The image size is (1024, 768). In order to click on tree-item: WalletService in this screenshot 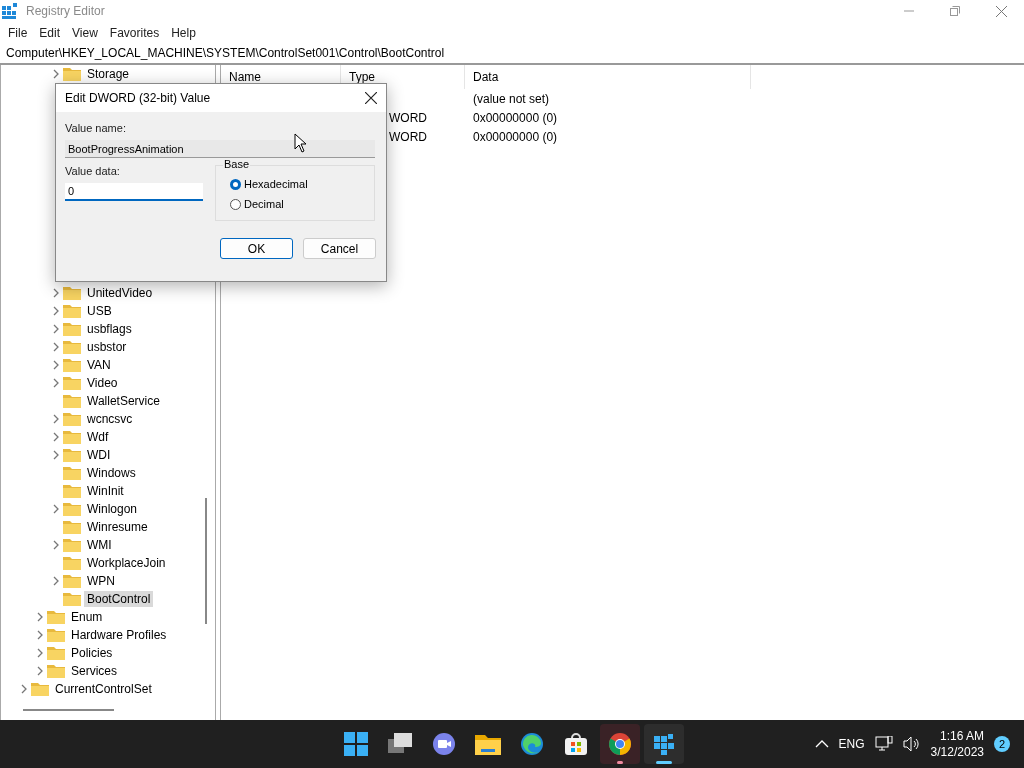, I will do `click(123, 401)`.